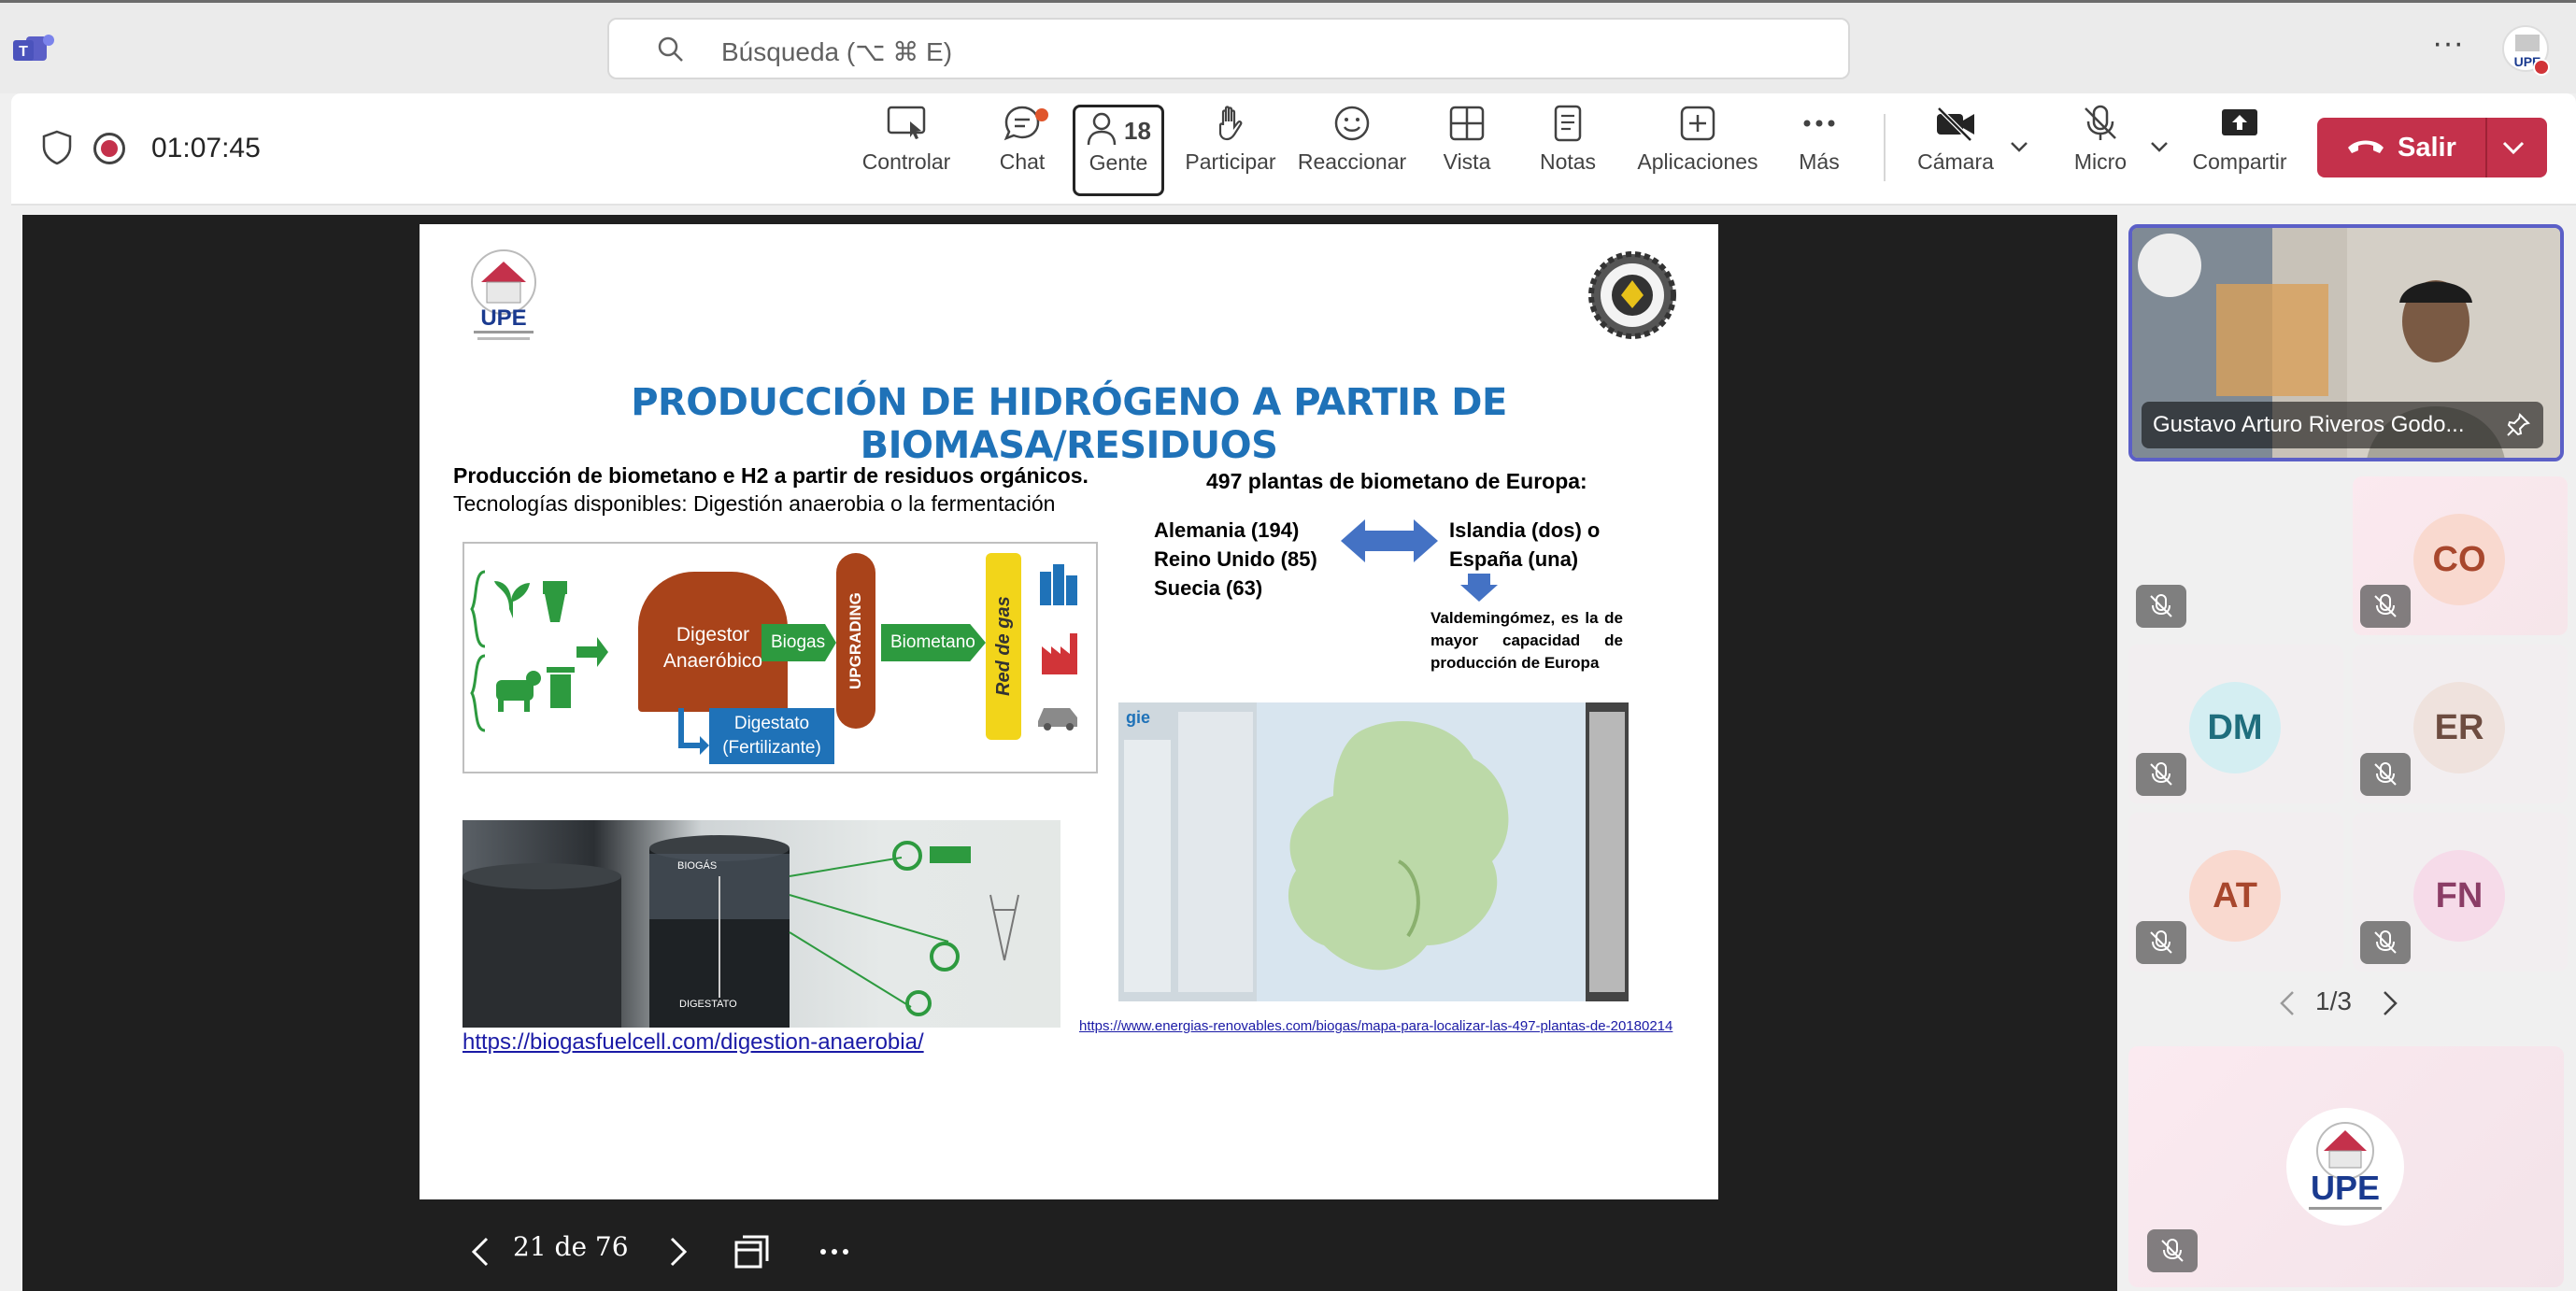 The image size is (2576, 1291). What do you see at coordinates (1023, 148) in the screenshot?
I see `chat-button: Chat` at bounding box center [1023, 148].